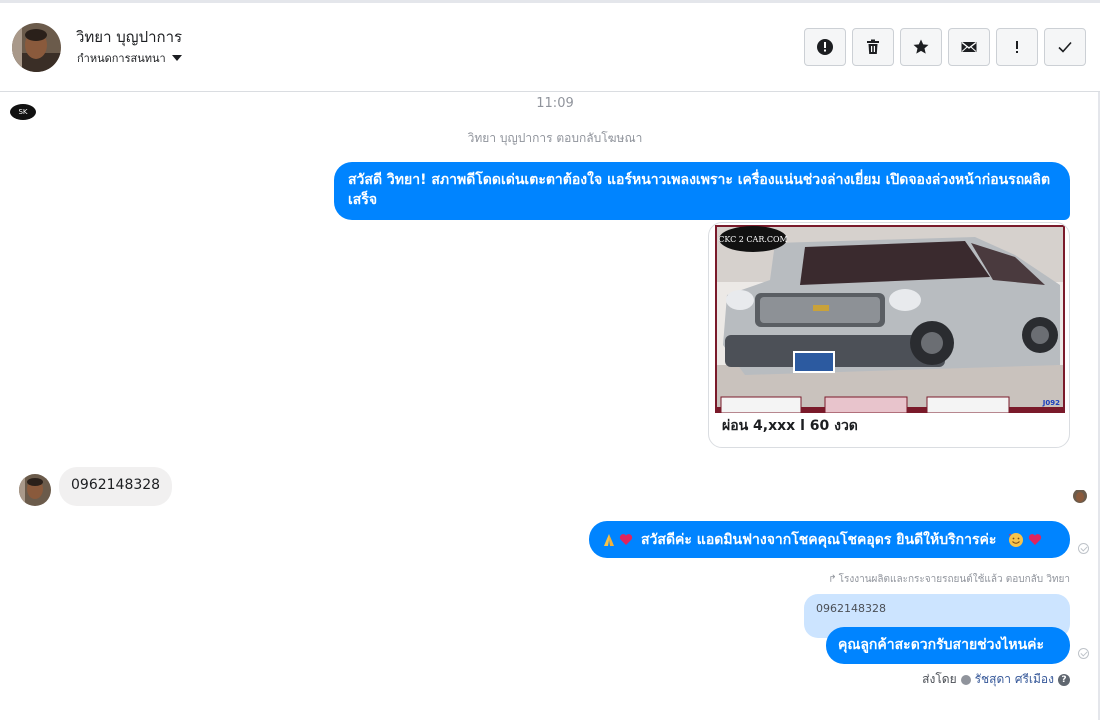 Image resolution: width=1100 pixels, height=720 pixels. What do you see at coordinates (890, 319) in the screenshot?
I see `car-photo: CKC 2 CAR.COM J092` at bounding box center [890, 319].